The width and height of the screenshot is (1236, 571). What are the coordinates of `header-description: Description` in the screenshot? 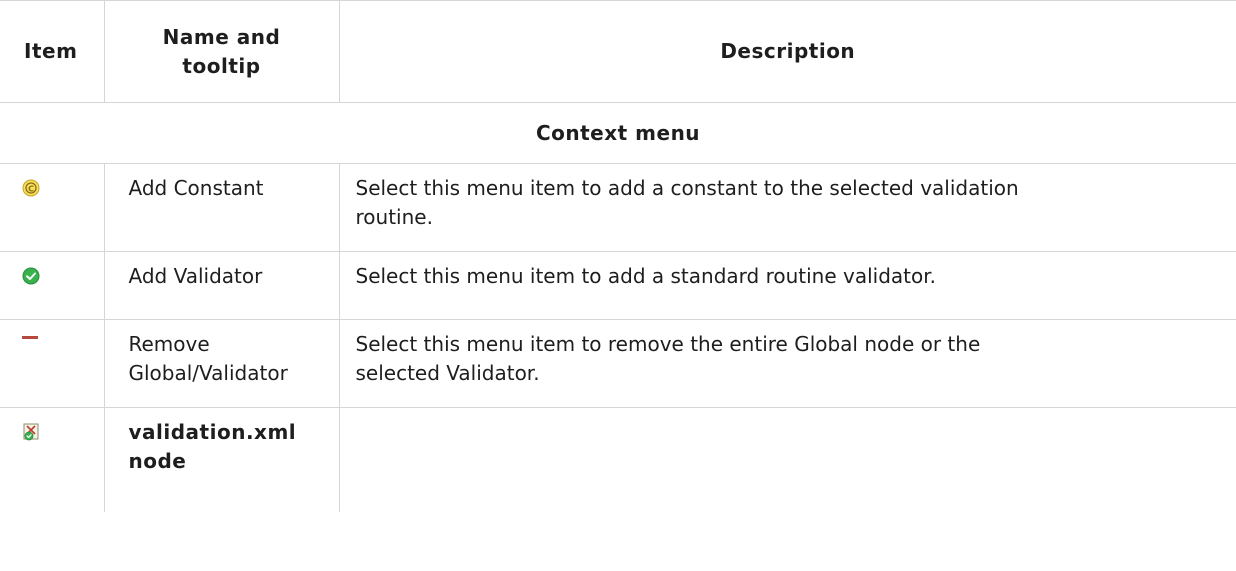 It's located at (787, 51).